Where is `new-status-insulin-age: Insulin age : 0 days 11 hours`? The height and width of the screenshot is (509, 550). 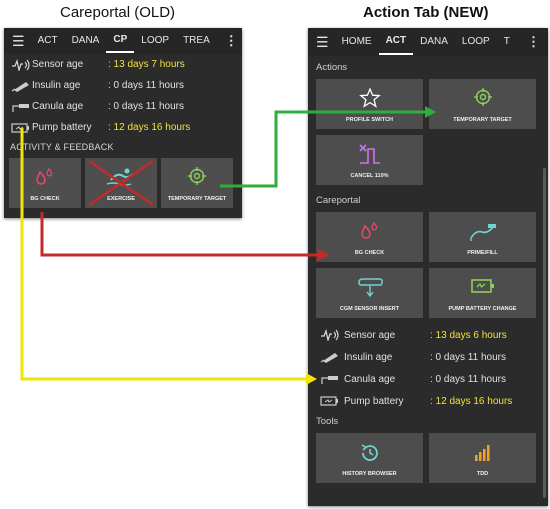 new-status-insulin-age: Insulin age : 0 days 11 hours is located at coordinates (428, 357).